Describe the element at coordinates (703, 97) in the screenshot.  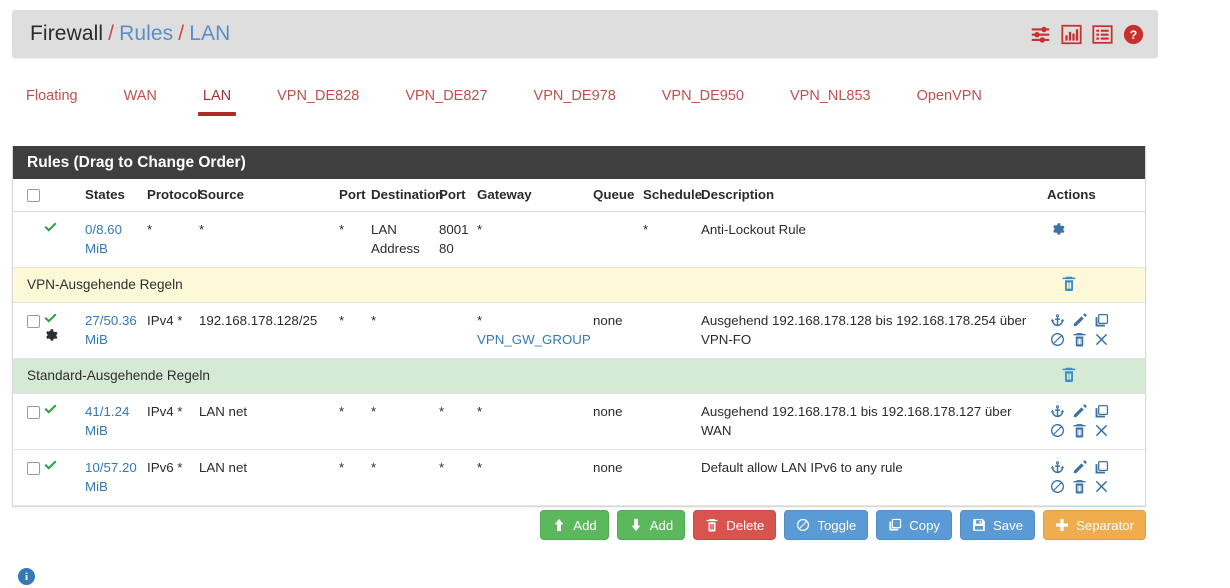
I see `tab-vpn_de950: VPN_DE950` at that location.